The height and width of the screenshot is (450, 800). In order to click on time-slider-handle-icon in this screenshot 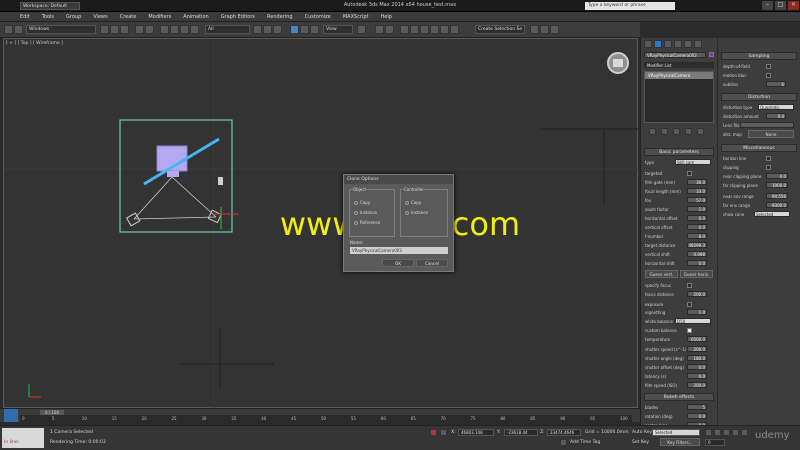, I will do `click(11, 415)`.